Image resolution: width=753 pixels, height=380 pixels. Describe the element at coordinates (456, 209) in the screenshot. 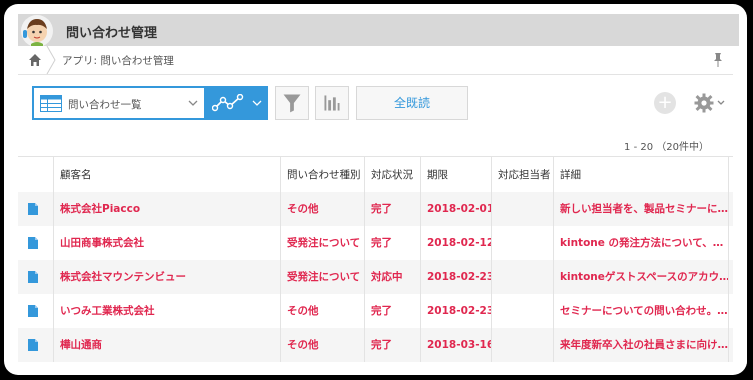

I see `cell-deadline: 2018-02-01` at that location.